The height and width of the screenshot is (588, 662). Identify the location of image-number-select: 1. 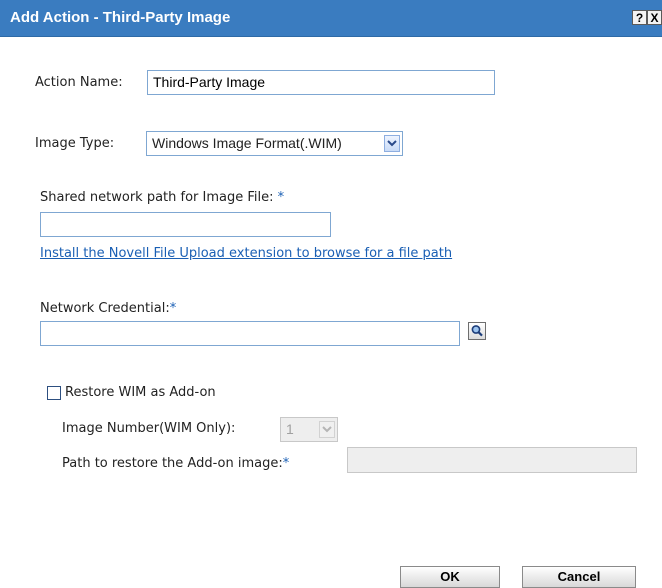
(309, 429).